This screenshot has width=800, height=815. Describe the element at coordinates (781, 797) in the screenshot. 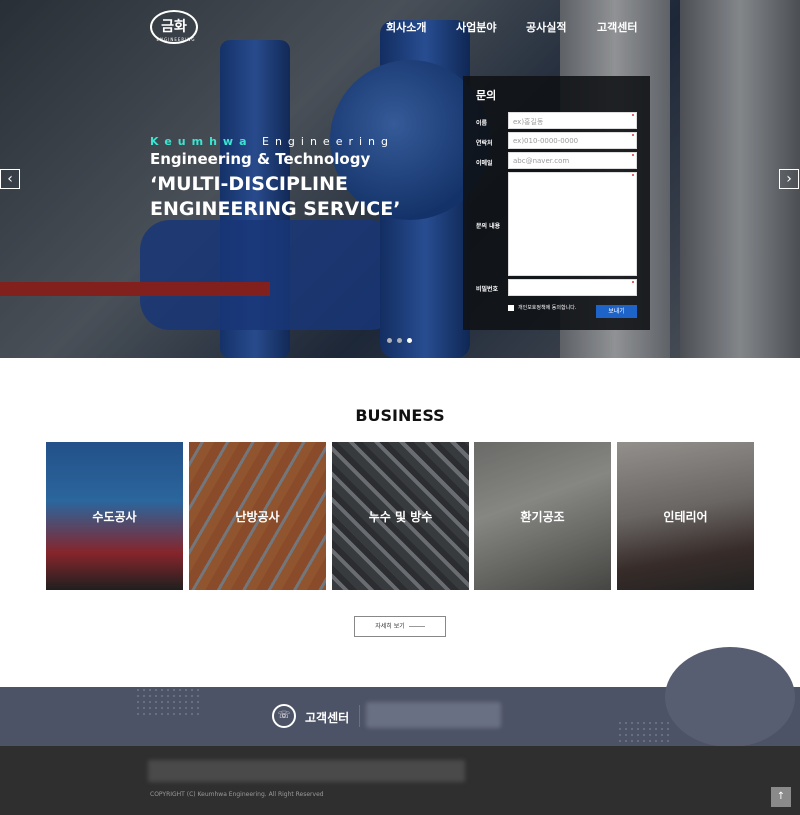

I see `arrow-up-icon: ↑` at that location.